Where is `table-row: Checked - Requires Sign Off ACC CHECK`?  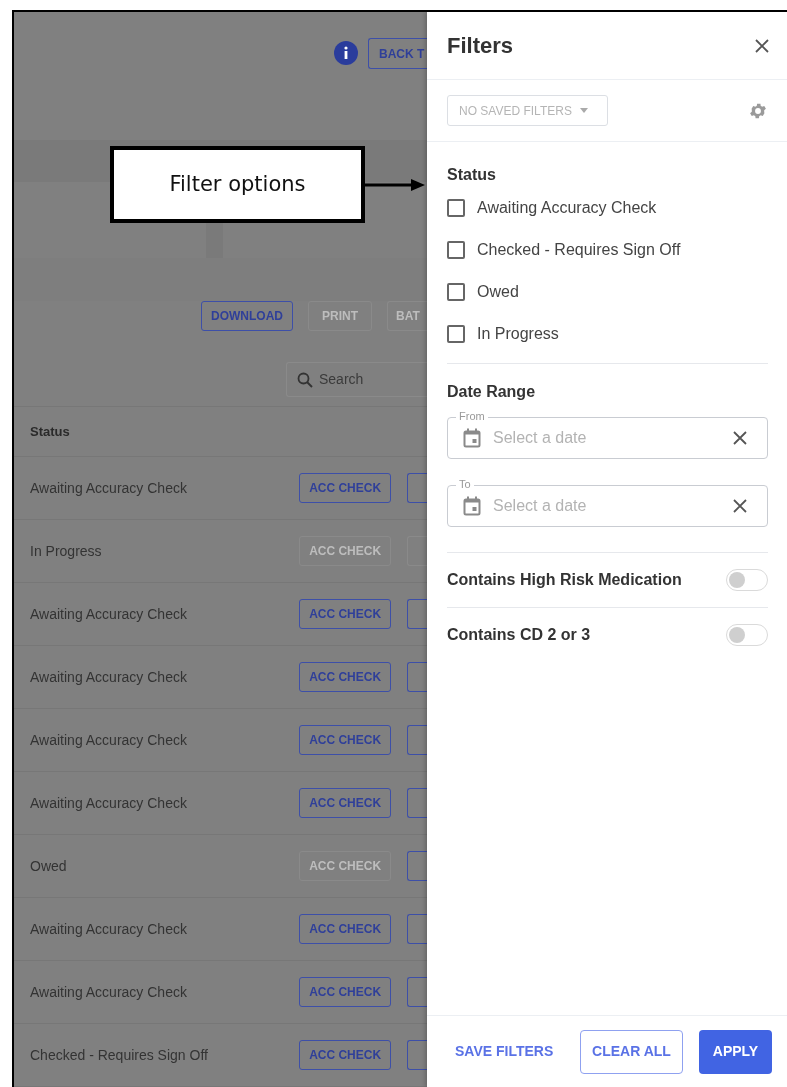
table-row: Checked - Requires Sign Off ACC CHECK is located at coordinates (220, 1055).